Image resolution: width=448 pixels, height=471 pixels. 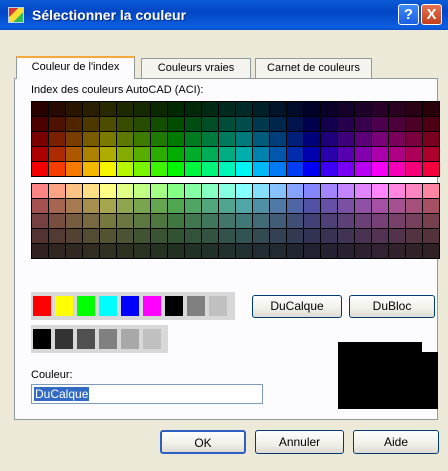 I want to click on tab-true-color: Couleurs vraies, so click(x=196, y=68).